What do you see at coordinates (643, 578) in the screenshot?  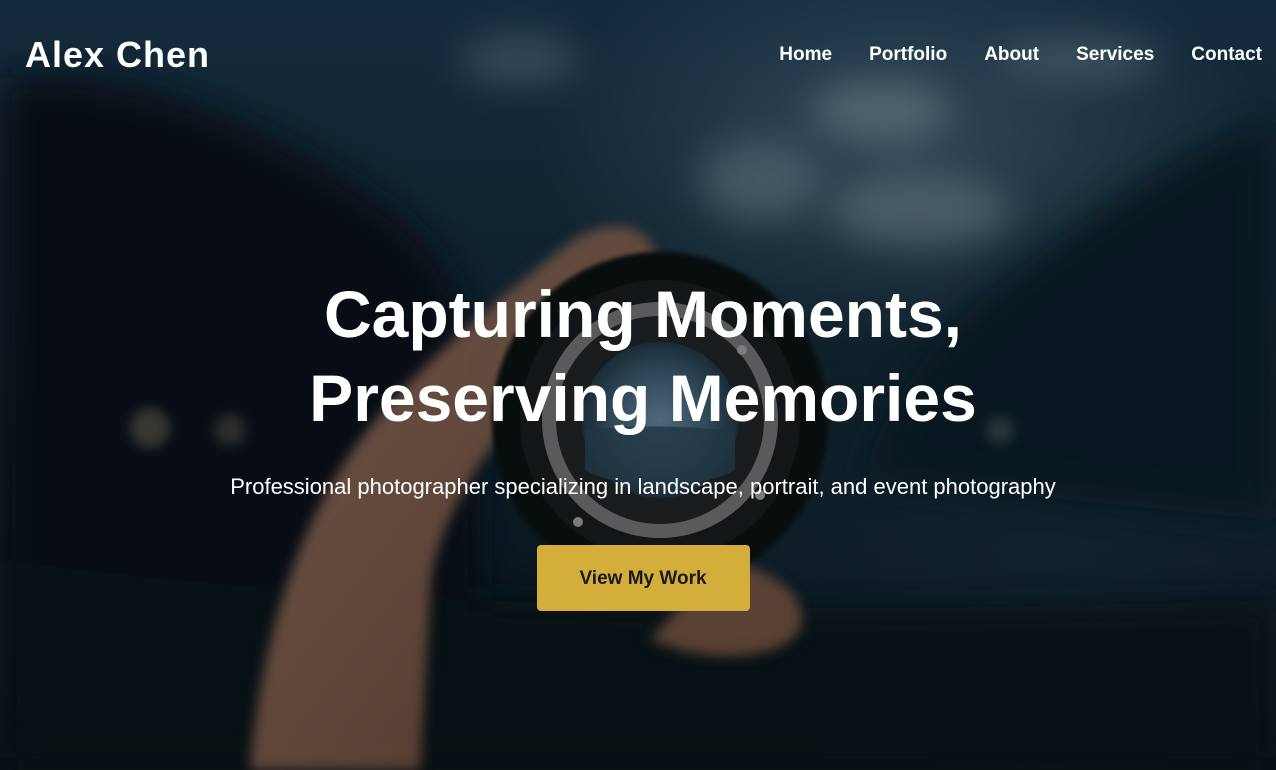 I see `view-my-work-button: View My Work` at bounding box center [643, 578].